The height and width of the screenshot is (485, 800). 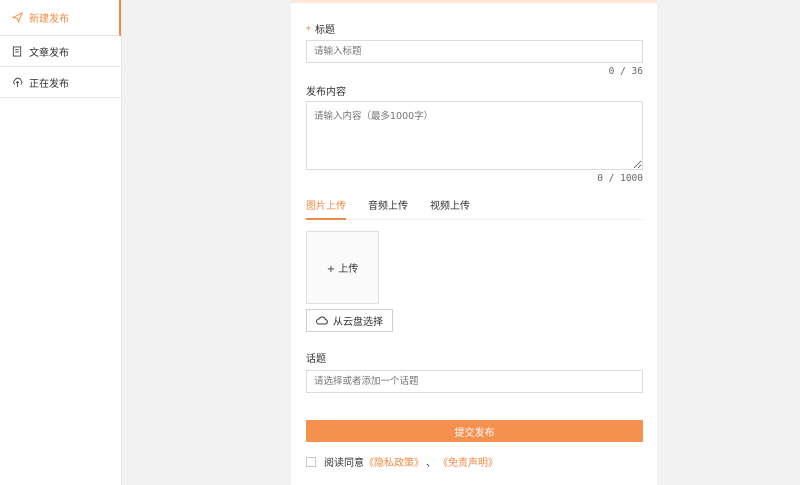 What do you see at coordinates (358, 322) in the screenshot?
I see `cloud-button-label: 从云盘选择` at bounding box center [358, 322].